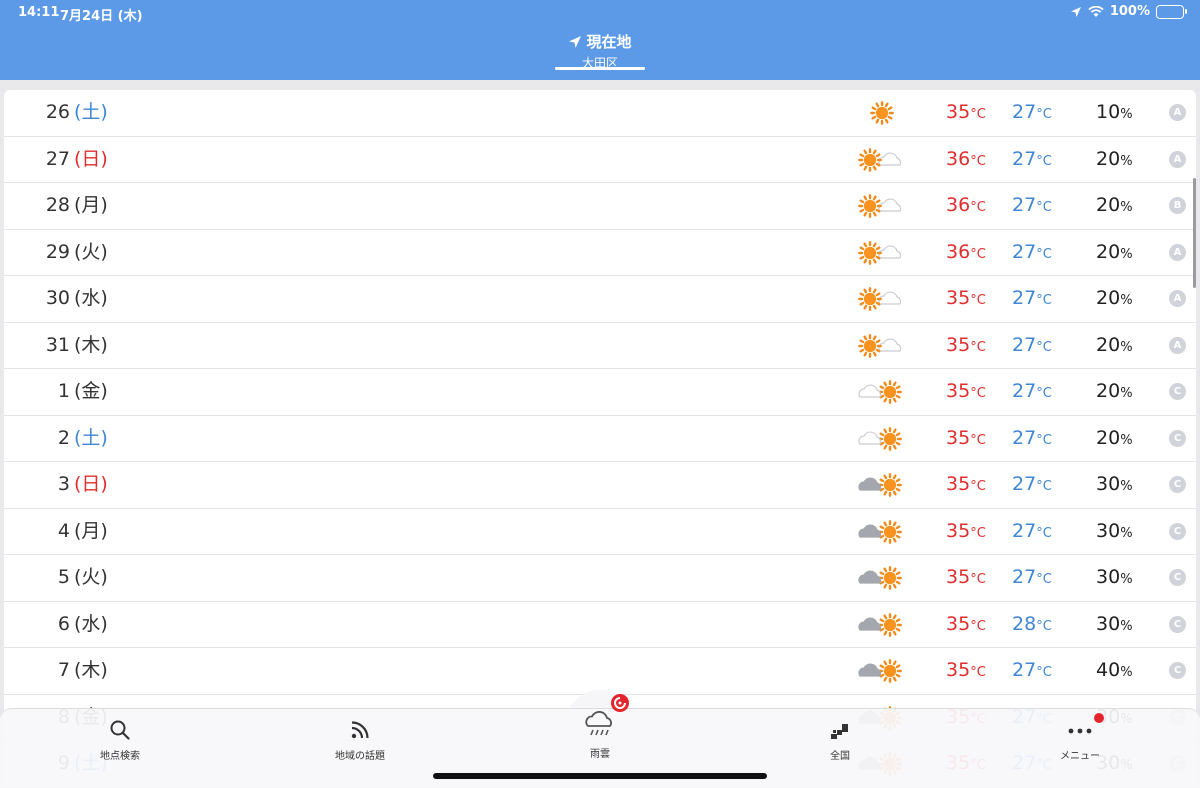 Image resolution: width=1200 pixels, height=788 pixels. Describe the element at coordinates (620, 703) in the screenshot. I see `typhoon-badge` at that location.